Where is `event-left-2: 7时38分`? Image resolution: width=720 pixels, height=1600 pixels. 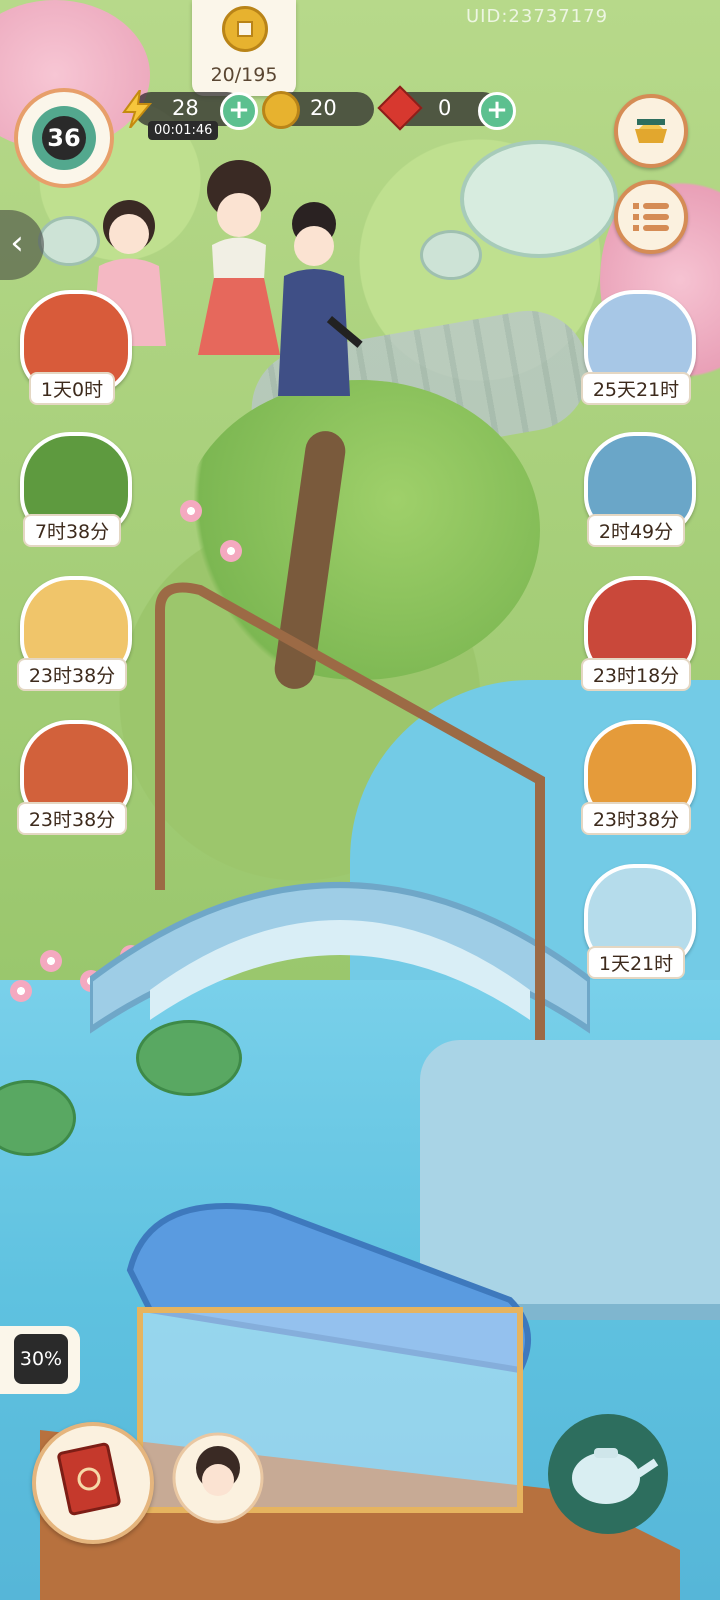 event-left-2: 7时38分 is located at coordinates (72, 492).